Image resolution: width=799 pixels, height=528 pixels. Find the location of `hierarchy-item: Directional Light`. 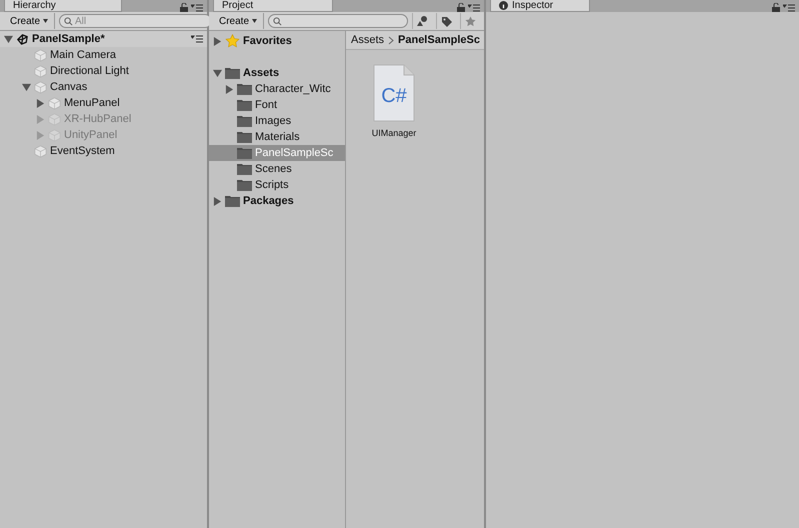

hierarchy-item: Directional Light is located at coordinates (89, 71).